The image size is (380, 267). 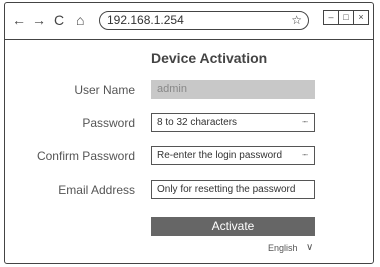 I want to click on reload-icon: C, so click(x=59, y=20).